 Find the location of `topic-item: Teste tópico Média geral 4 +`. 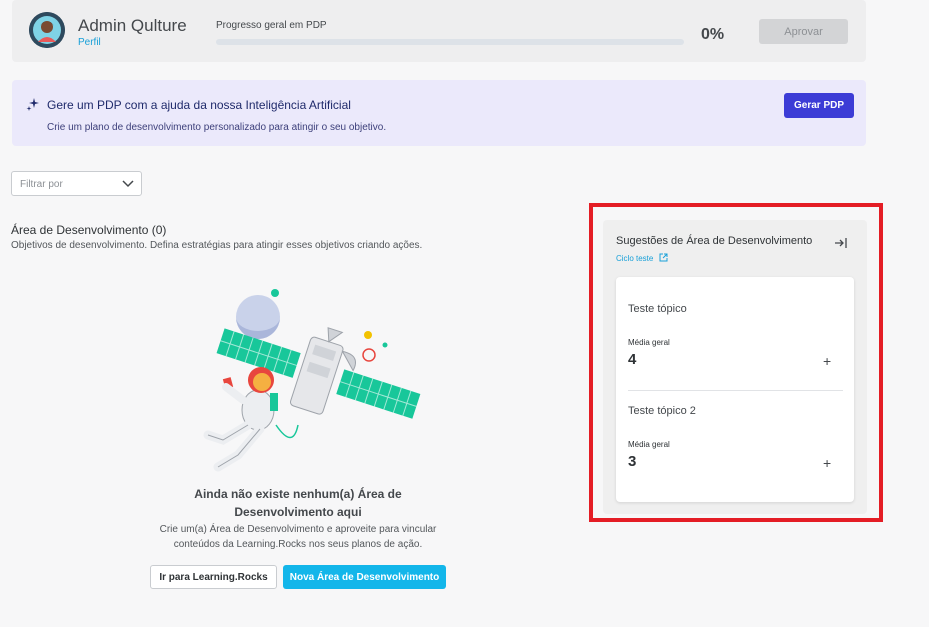

topic-item: Teste tópico Média geral 4 + is located at coordinates (735, 336).